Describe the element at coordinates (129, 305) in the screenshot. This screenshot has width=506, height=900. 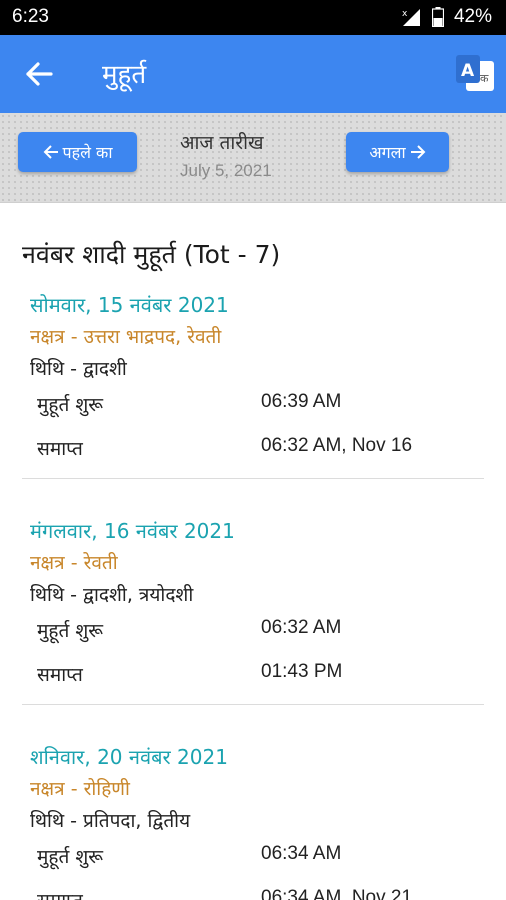
I see `entry-day: सोमवार, 15 नवंबर 2021` at that location.